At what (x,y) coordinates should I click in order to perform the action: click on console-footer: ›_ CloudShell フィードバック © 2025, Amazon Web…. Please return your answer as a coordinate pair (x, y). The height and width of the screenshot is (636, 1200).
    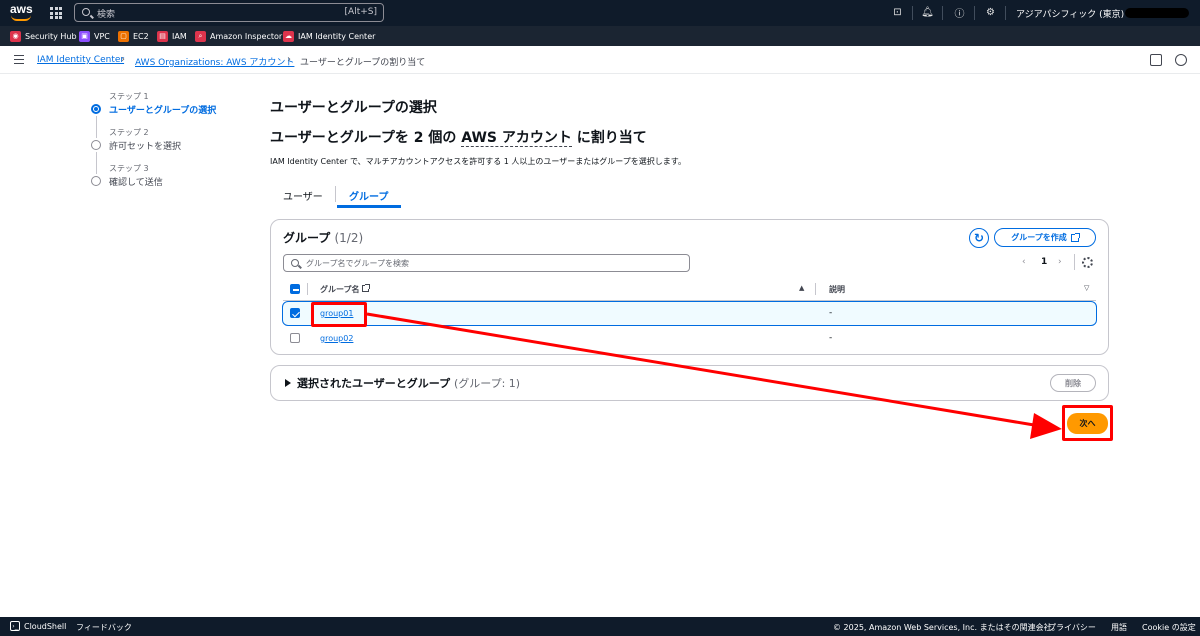
    Looking at the image, I should click on (600, 626).